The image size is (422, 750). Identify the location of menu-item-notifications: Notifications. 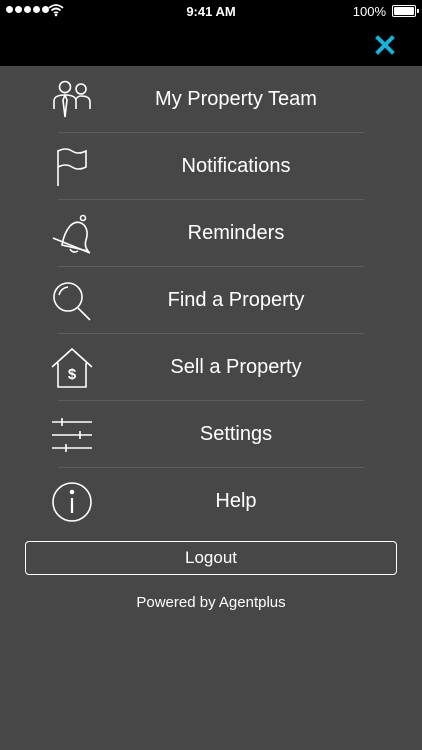
(211, 166).